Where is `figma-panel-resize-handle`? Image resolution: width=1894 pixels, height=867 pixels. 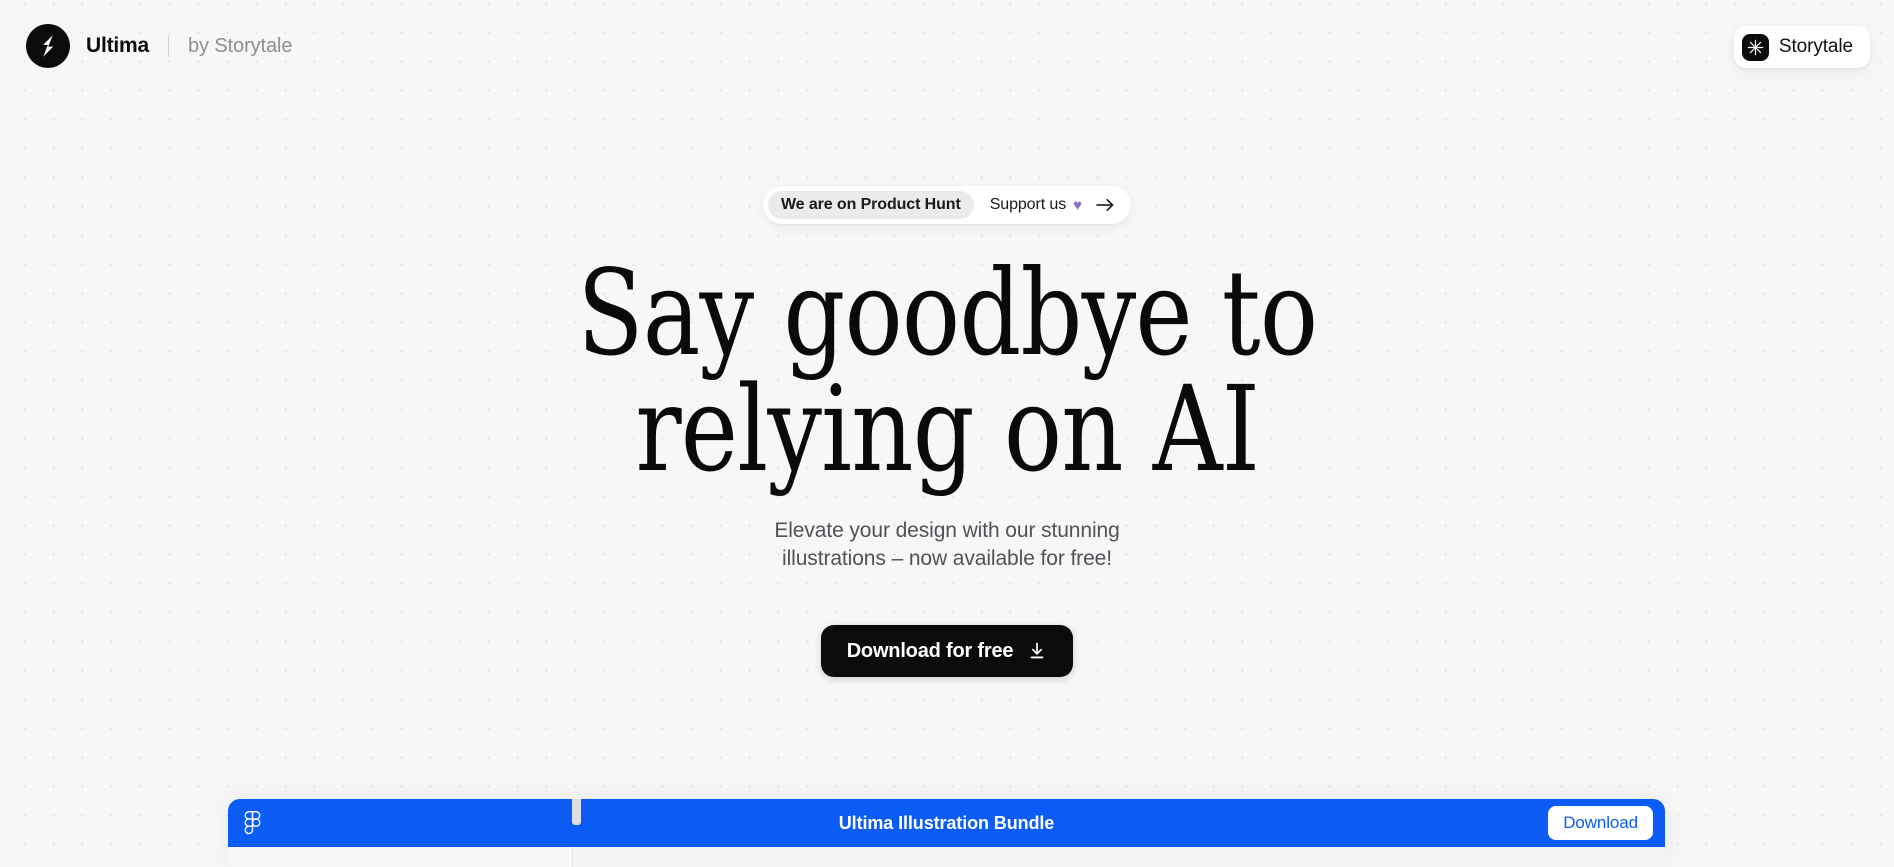 figma-panel-resize-handle is located at coordinates (576, 812).